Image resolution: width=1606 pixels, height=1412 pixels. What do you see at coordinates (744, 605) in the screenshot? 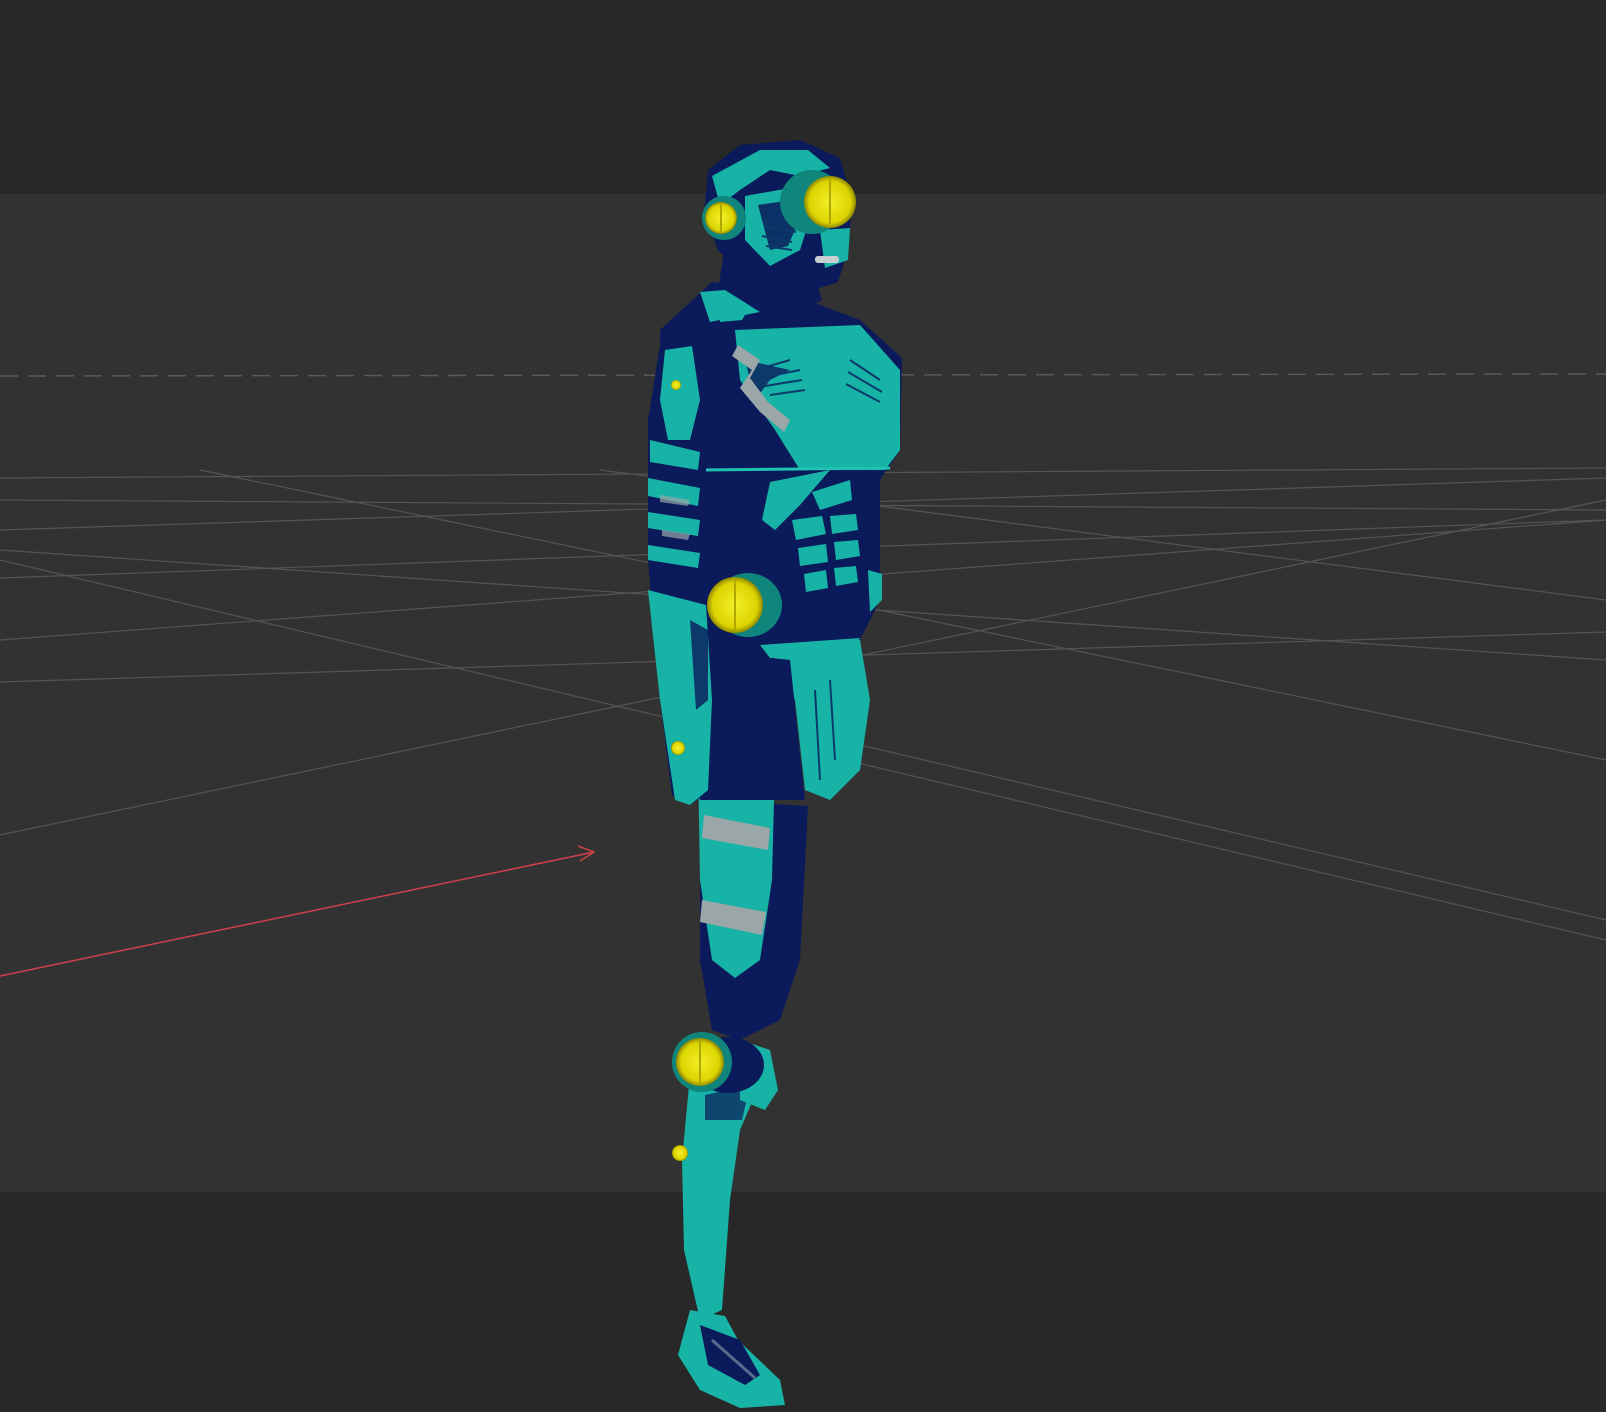
I see `hip-joint` at bounding box center [744, 605].